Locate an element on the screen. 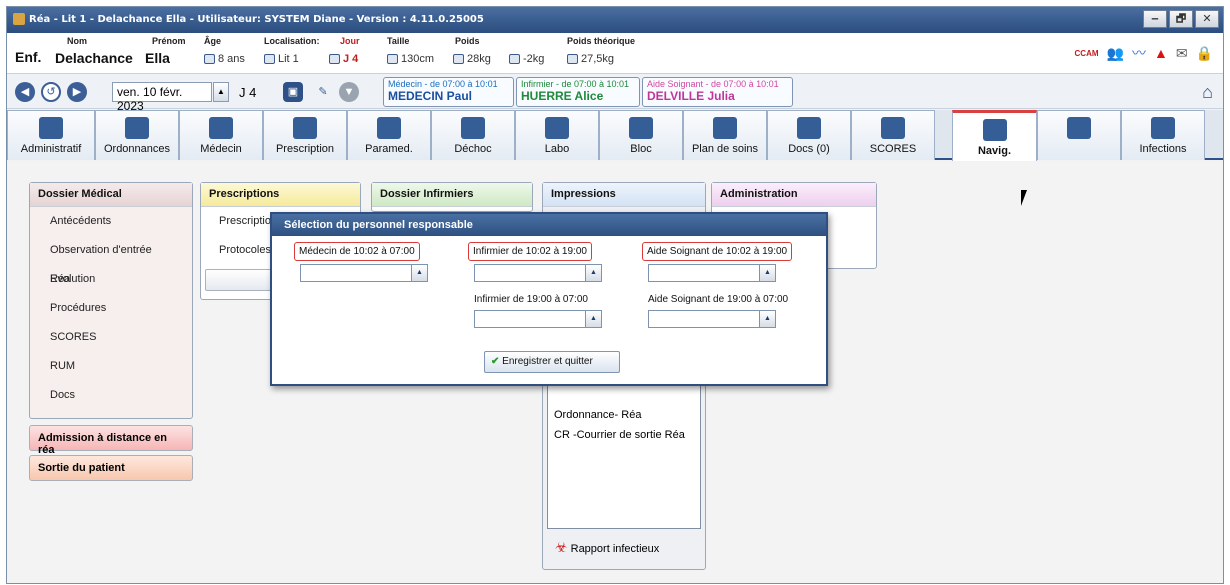 The width and height of the screenshot is (1230, 585). mouse-cursor-icon is located at coordinates (1027, 198).